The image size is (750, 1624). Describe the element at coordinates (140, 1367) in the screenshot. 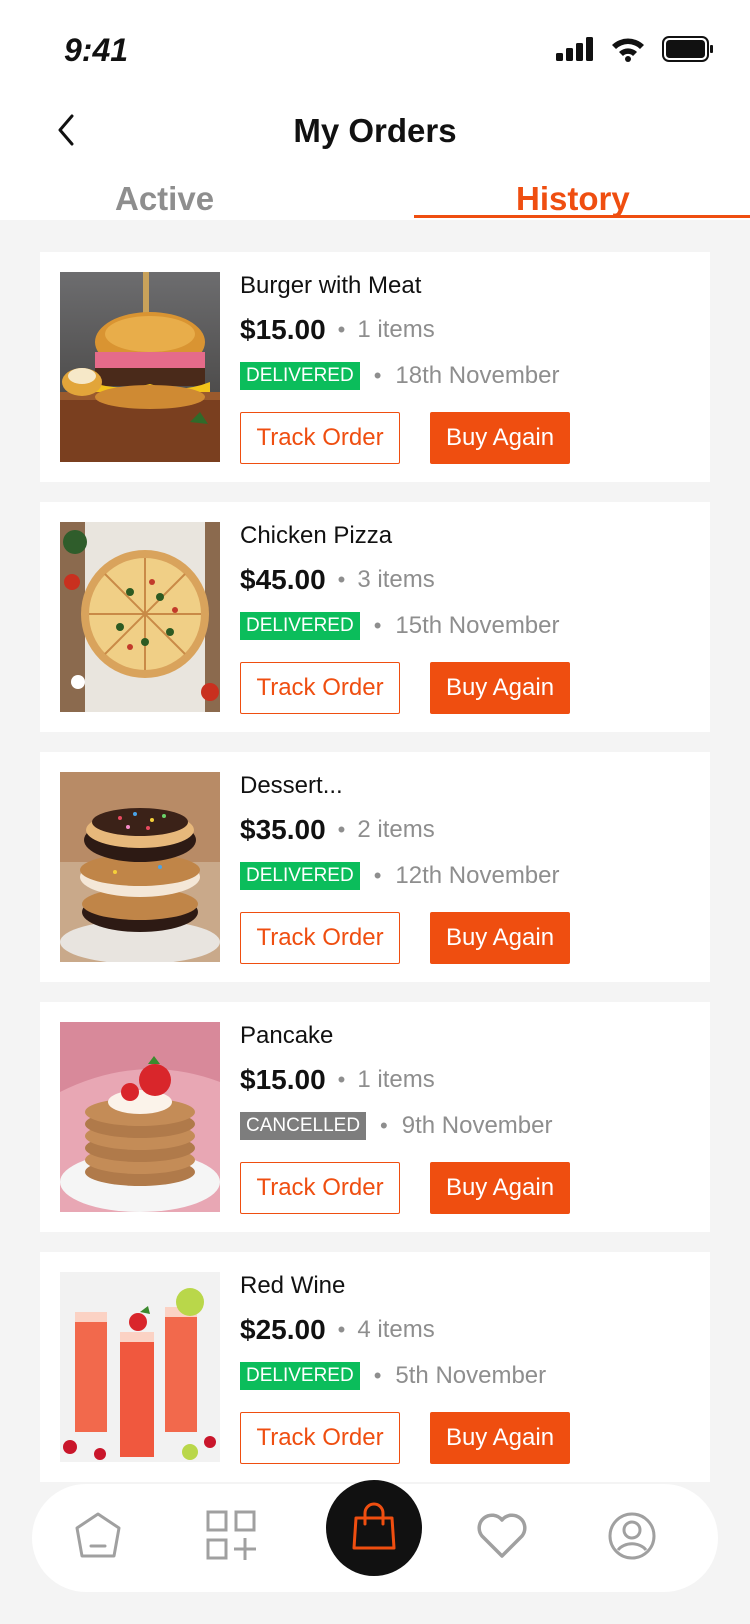

I see `red-wine-image` at that location.